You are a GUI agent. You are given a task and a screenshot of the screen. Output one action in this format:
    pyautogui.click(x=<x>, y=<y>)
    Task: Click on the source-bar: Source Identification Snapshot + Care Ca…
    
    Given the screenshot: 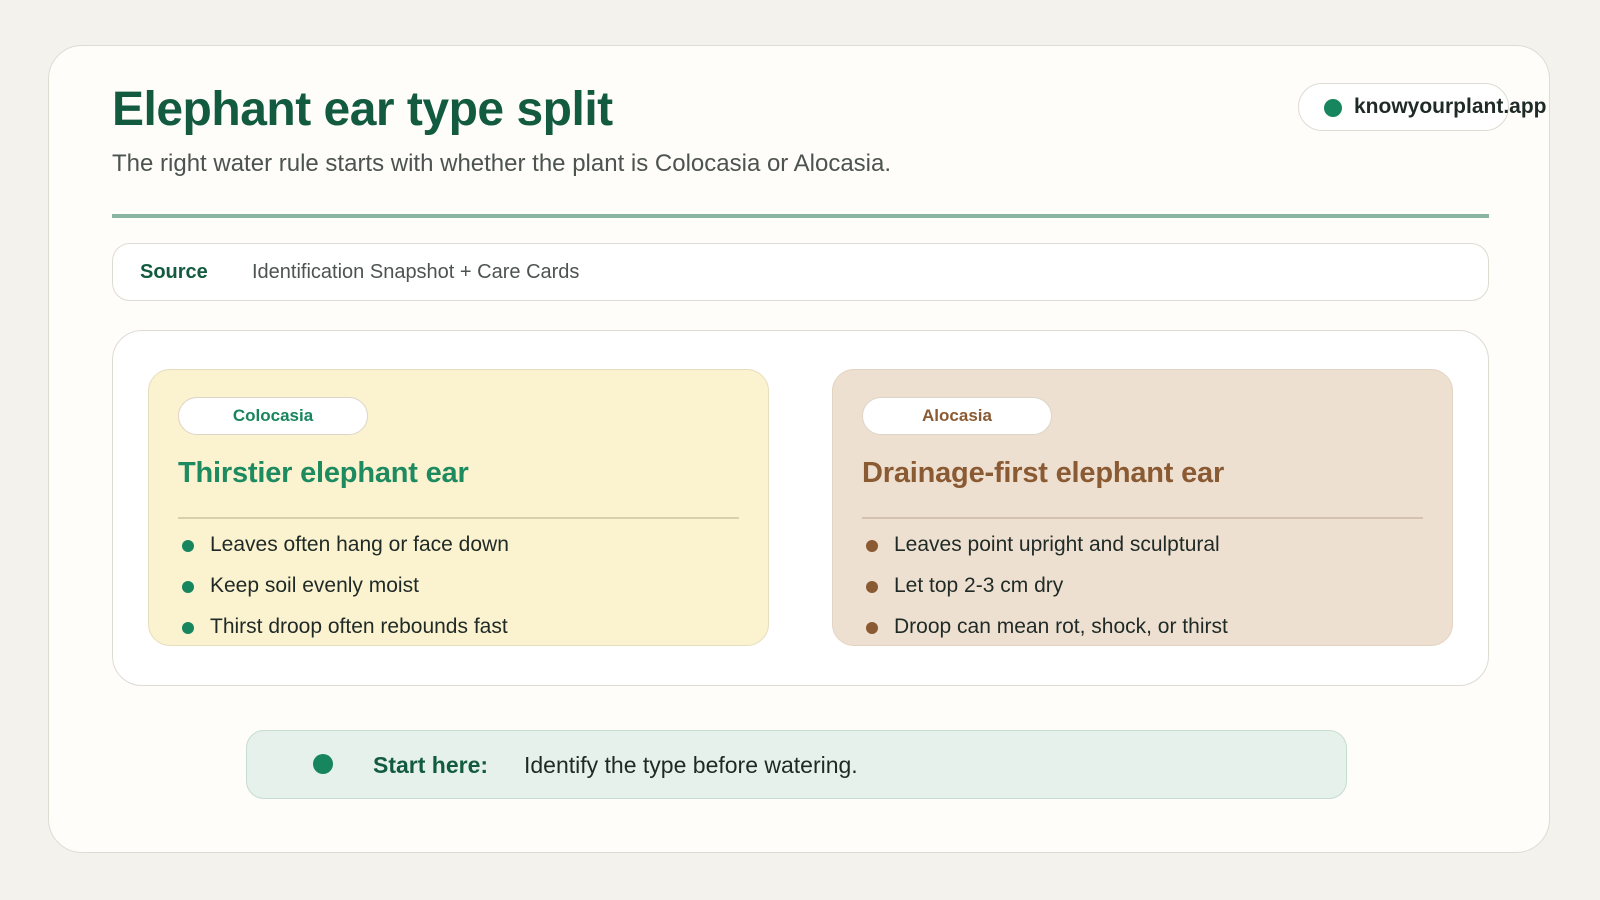 What is the action you would take?
    pyautogui.click(x=800, y=272)
    